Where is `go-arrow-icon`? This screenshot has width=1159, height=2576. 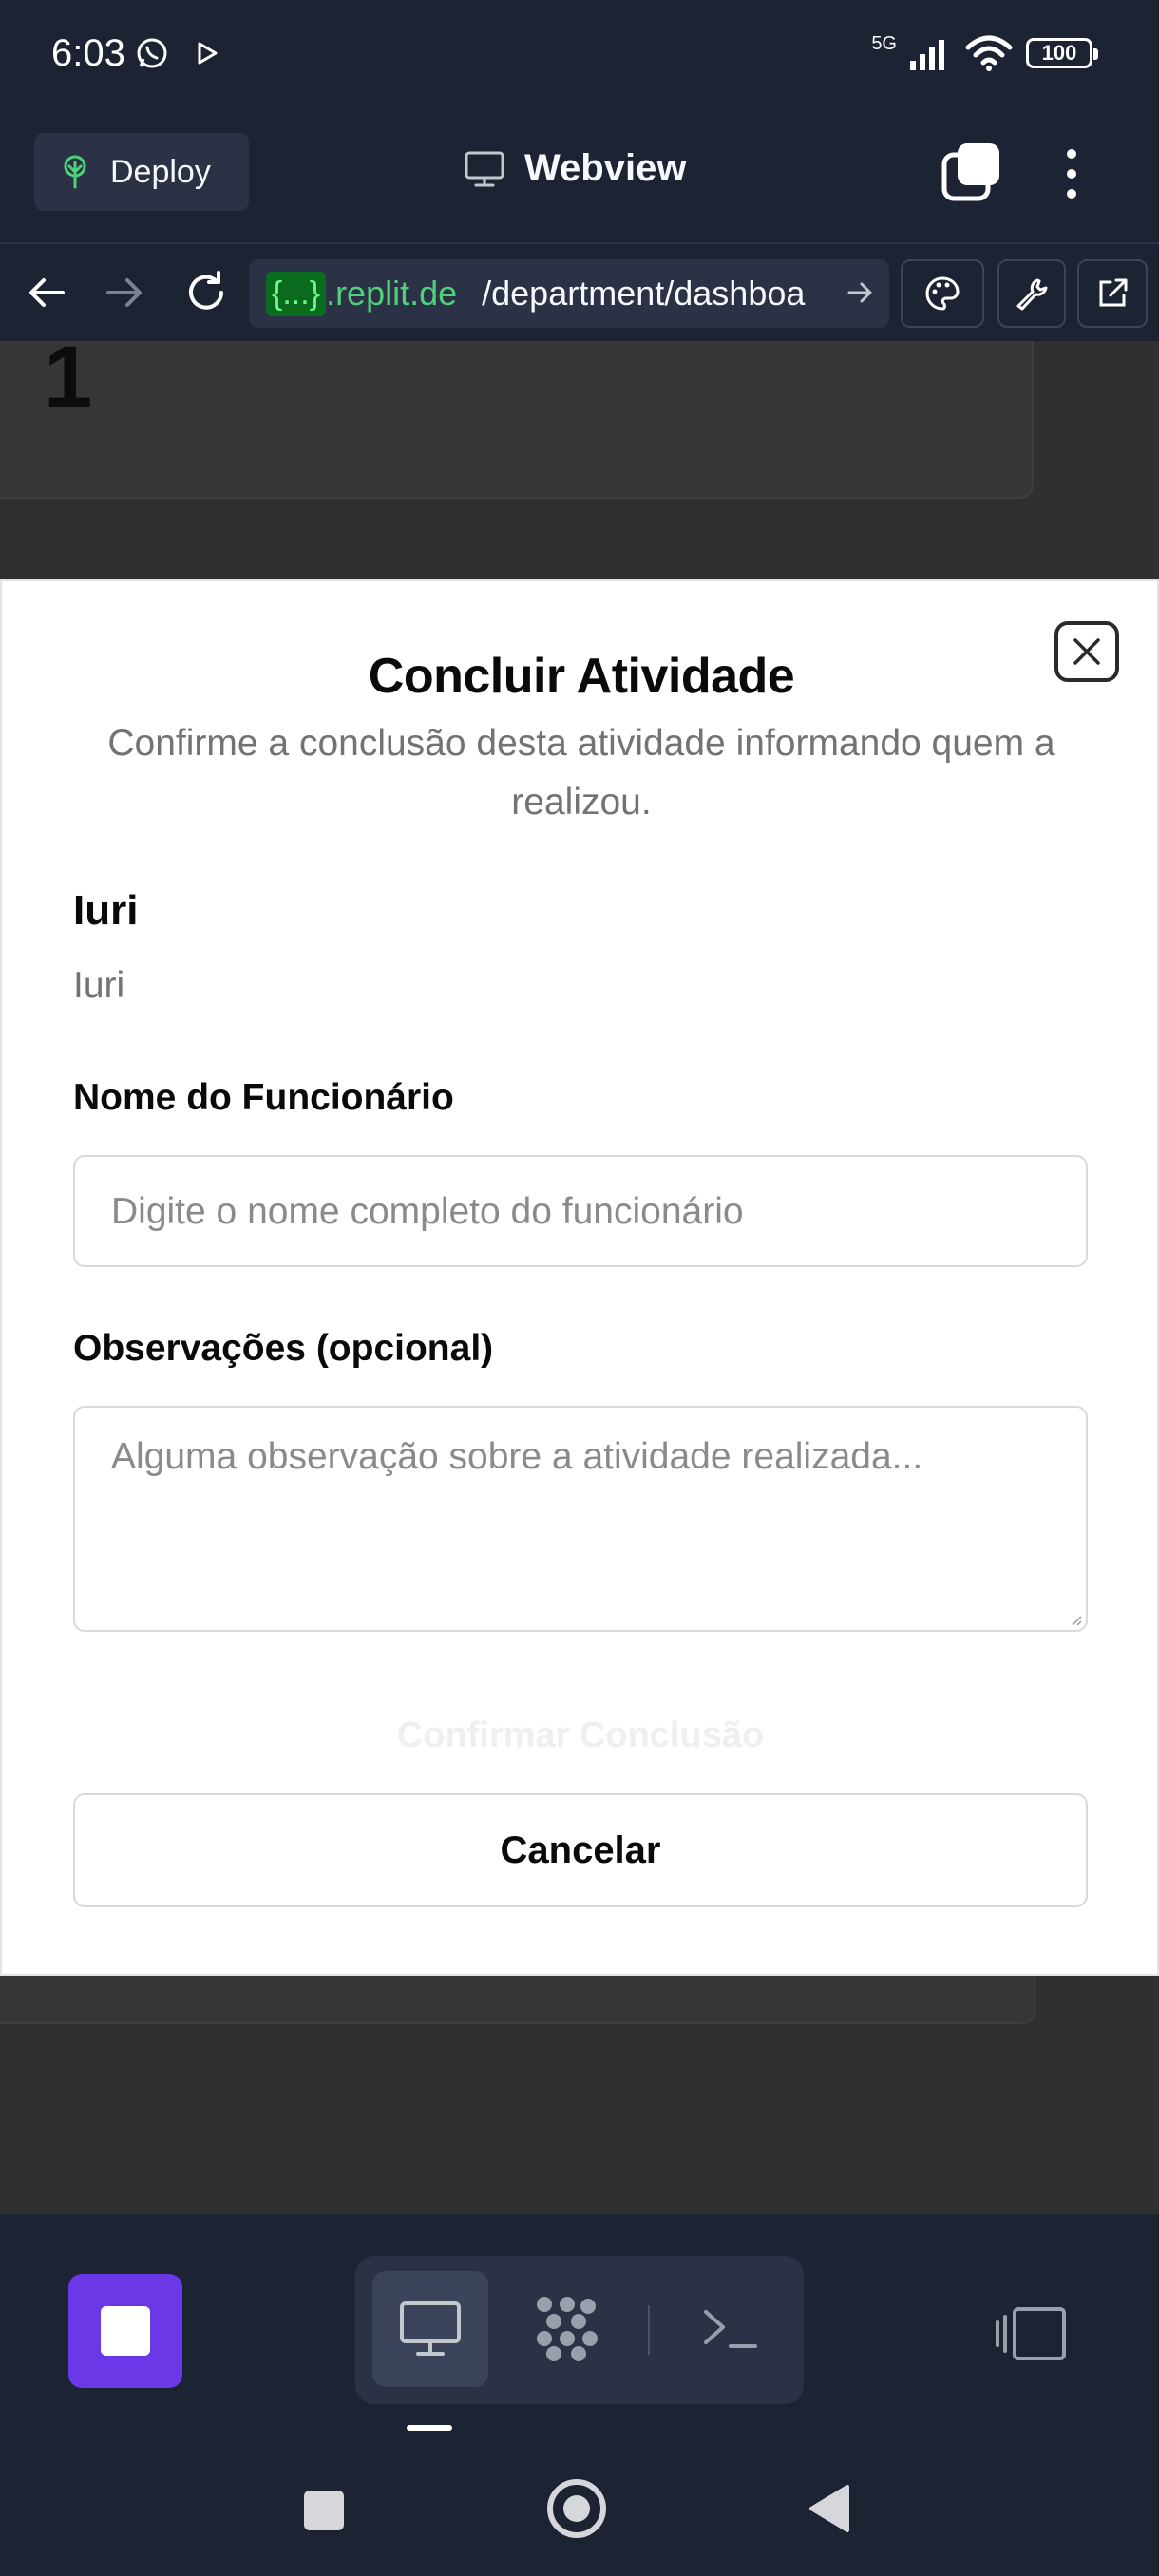
go-arrow-icon is located at coordinates (860, 292).